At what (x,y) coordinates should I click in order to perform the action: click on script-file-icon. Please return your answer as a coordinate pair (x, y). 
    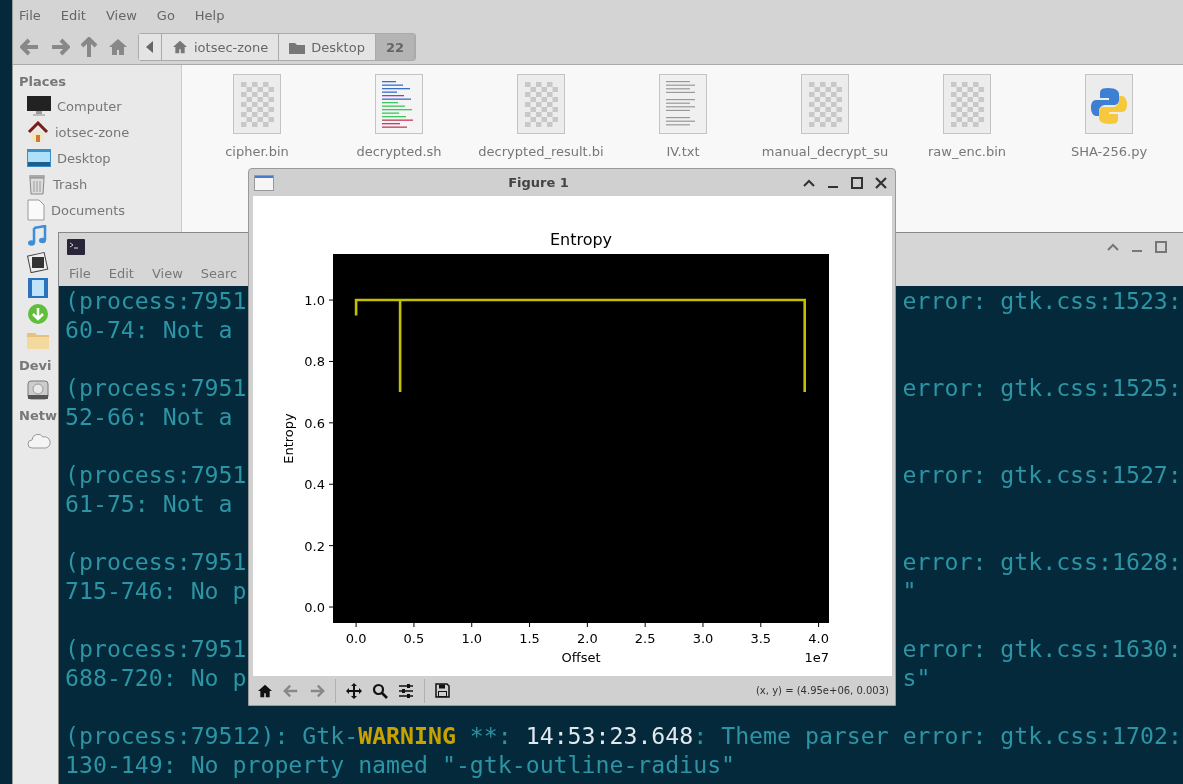
    Looking at the image, I should click on (399, 104).